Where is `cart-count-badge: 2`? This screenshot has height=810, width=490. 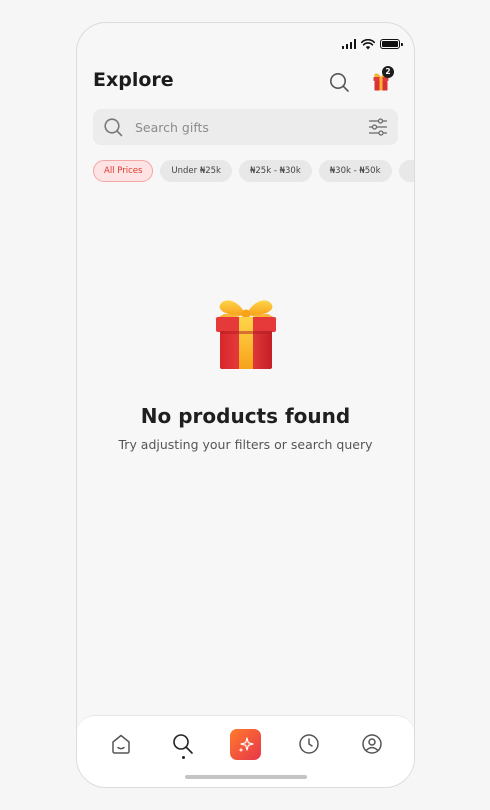
cart-count-badge: 2 is located at coordinates (388, 72).